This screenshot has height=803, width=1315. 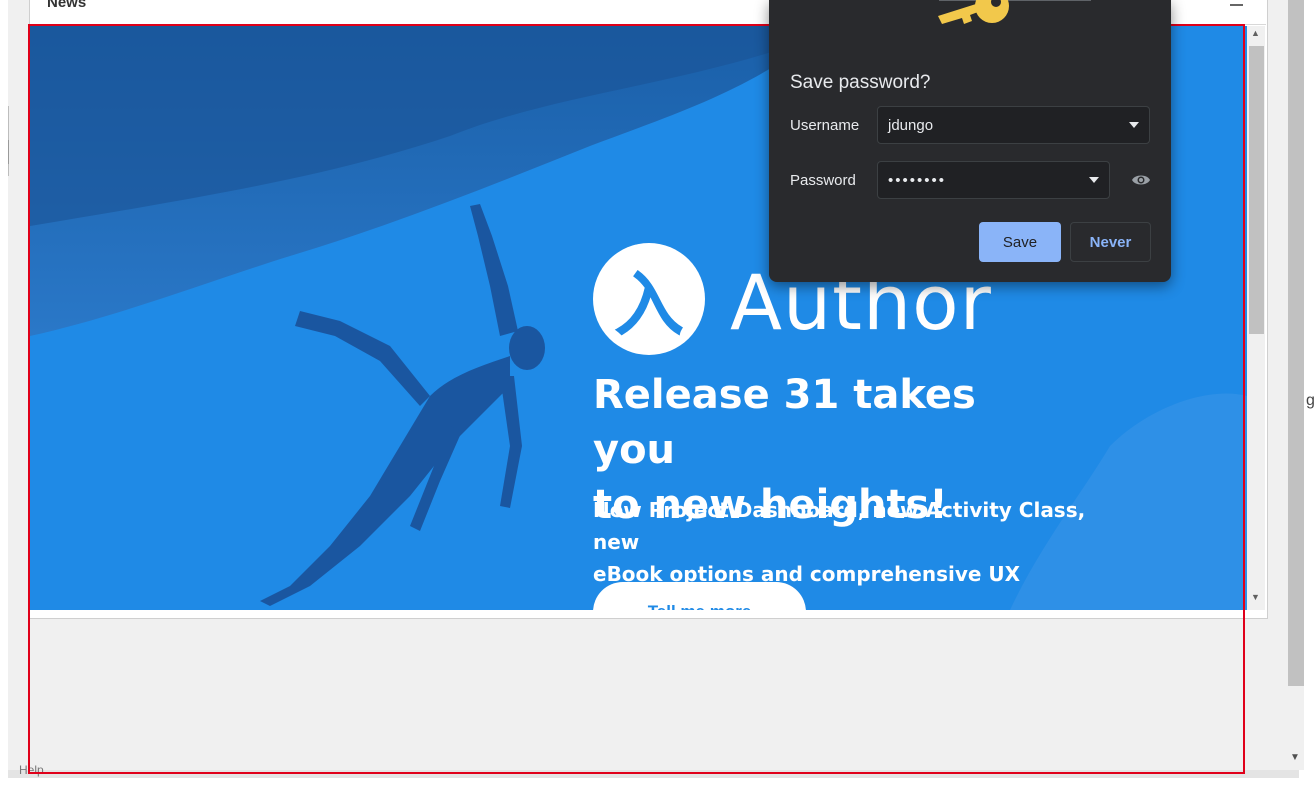 What do you see at coordinates (8, 152) in the screenshot?
I see `left-edge-divider` at bounding box center [8, 152].